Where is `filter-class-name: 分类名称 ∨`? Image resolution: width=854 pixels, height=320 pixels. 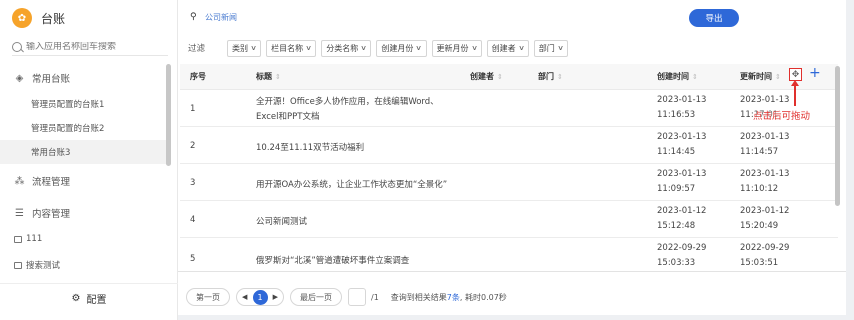 filter-class-name: 分类名称 ∨ is located at coordinates (346, 48).